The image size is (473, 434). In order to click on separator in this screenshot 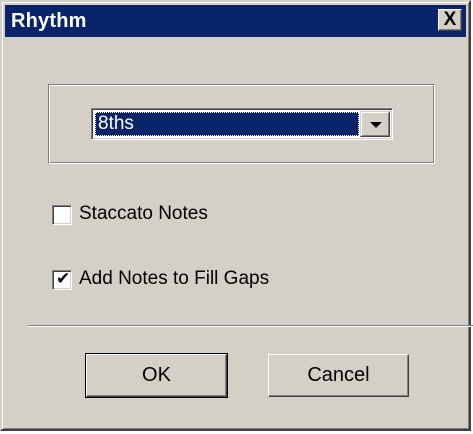, I will do `click(250, 326)`.